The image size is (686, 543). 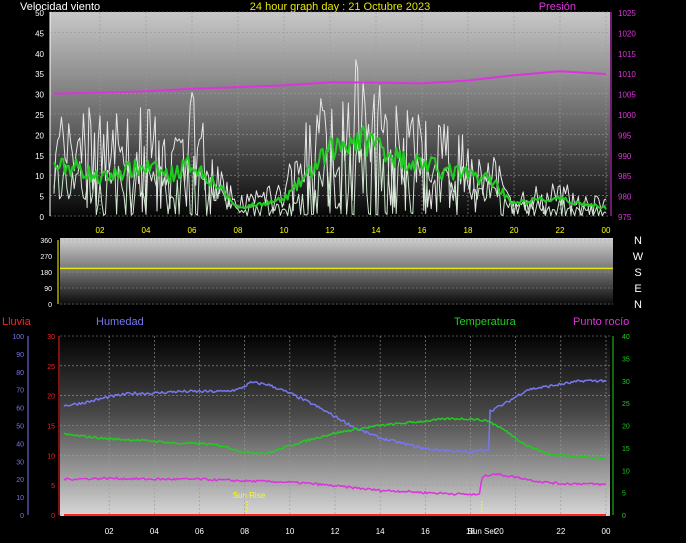 I want to click on wind-y-tick-label: 50, so click(x=39, y=13).